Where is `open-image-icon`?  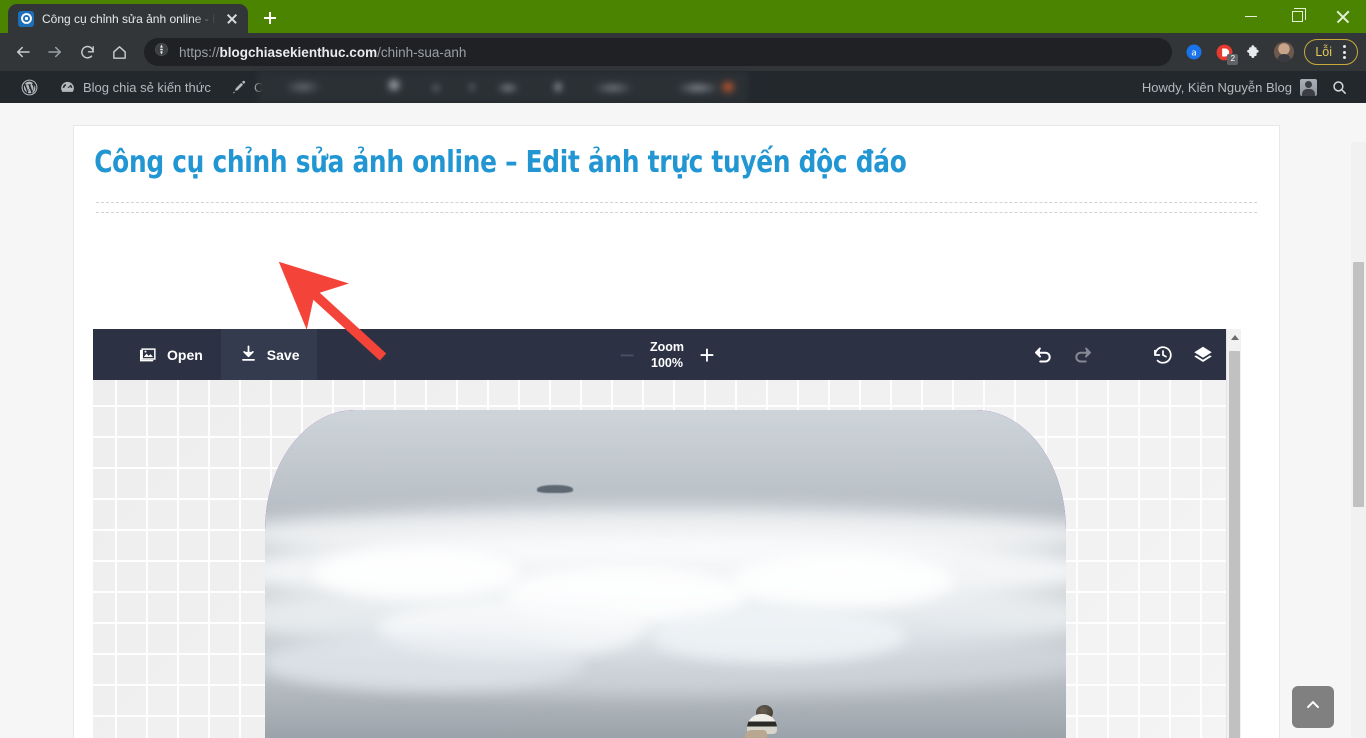
open-image-icon is located at coordinates (148, 355).